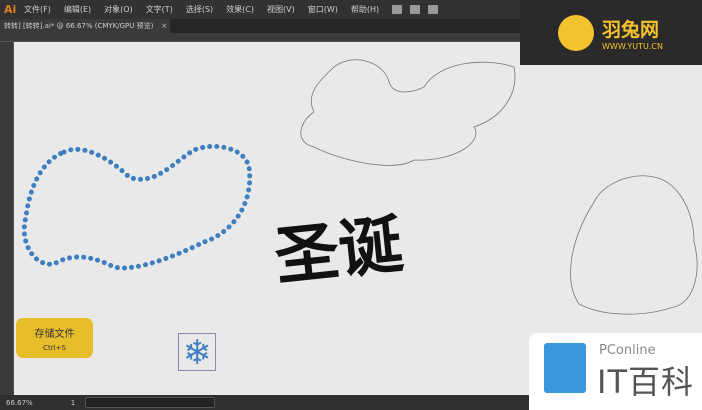  I want to click on cloud-outline, so click(408, 112).